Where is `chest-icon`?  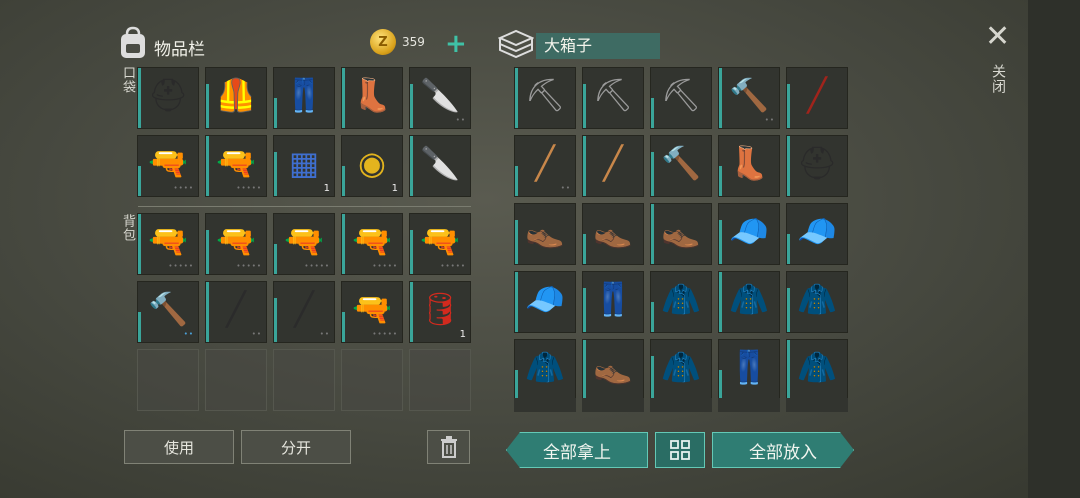
chest-icon is located at coordinates (516, 46).